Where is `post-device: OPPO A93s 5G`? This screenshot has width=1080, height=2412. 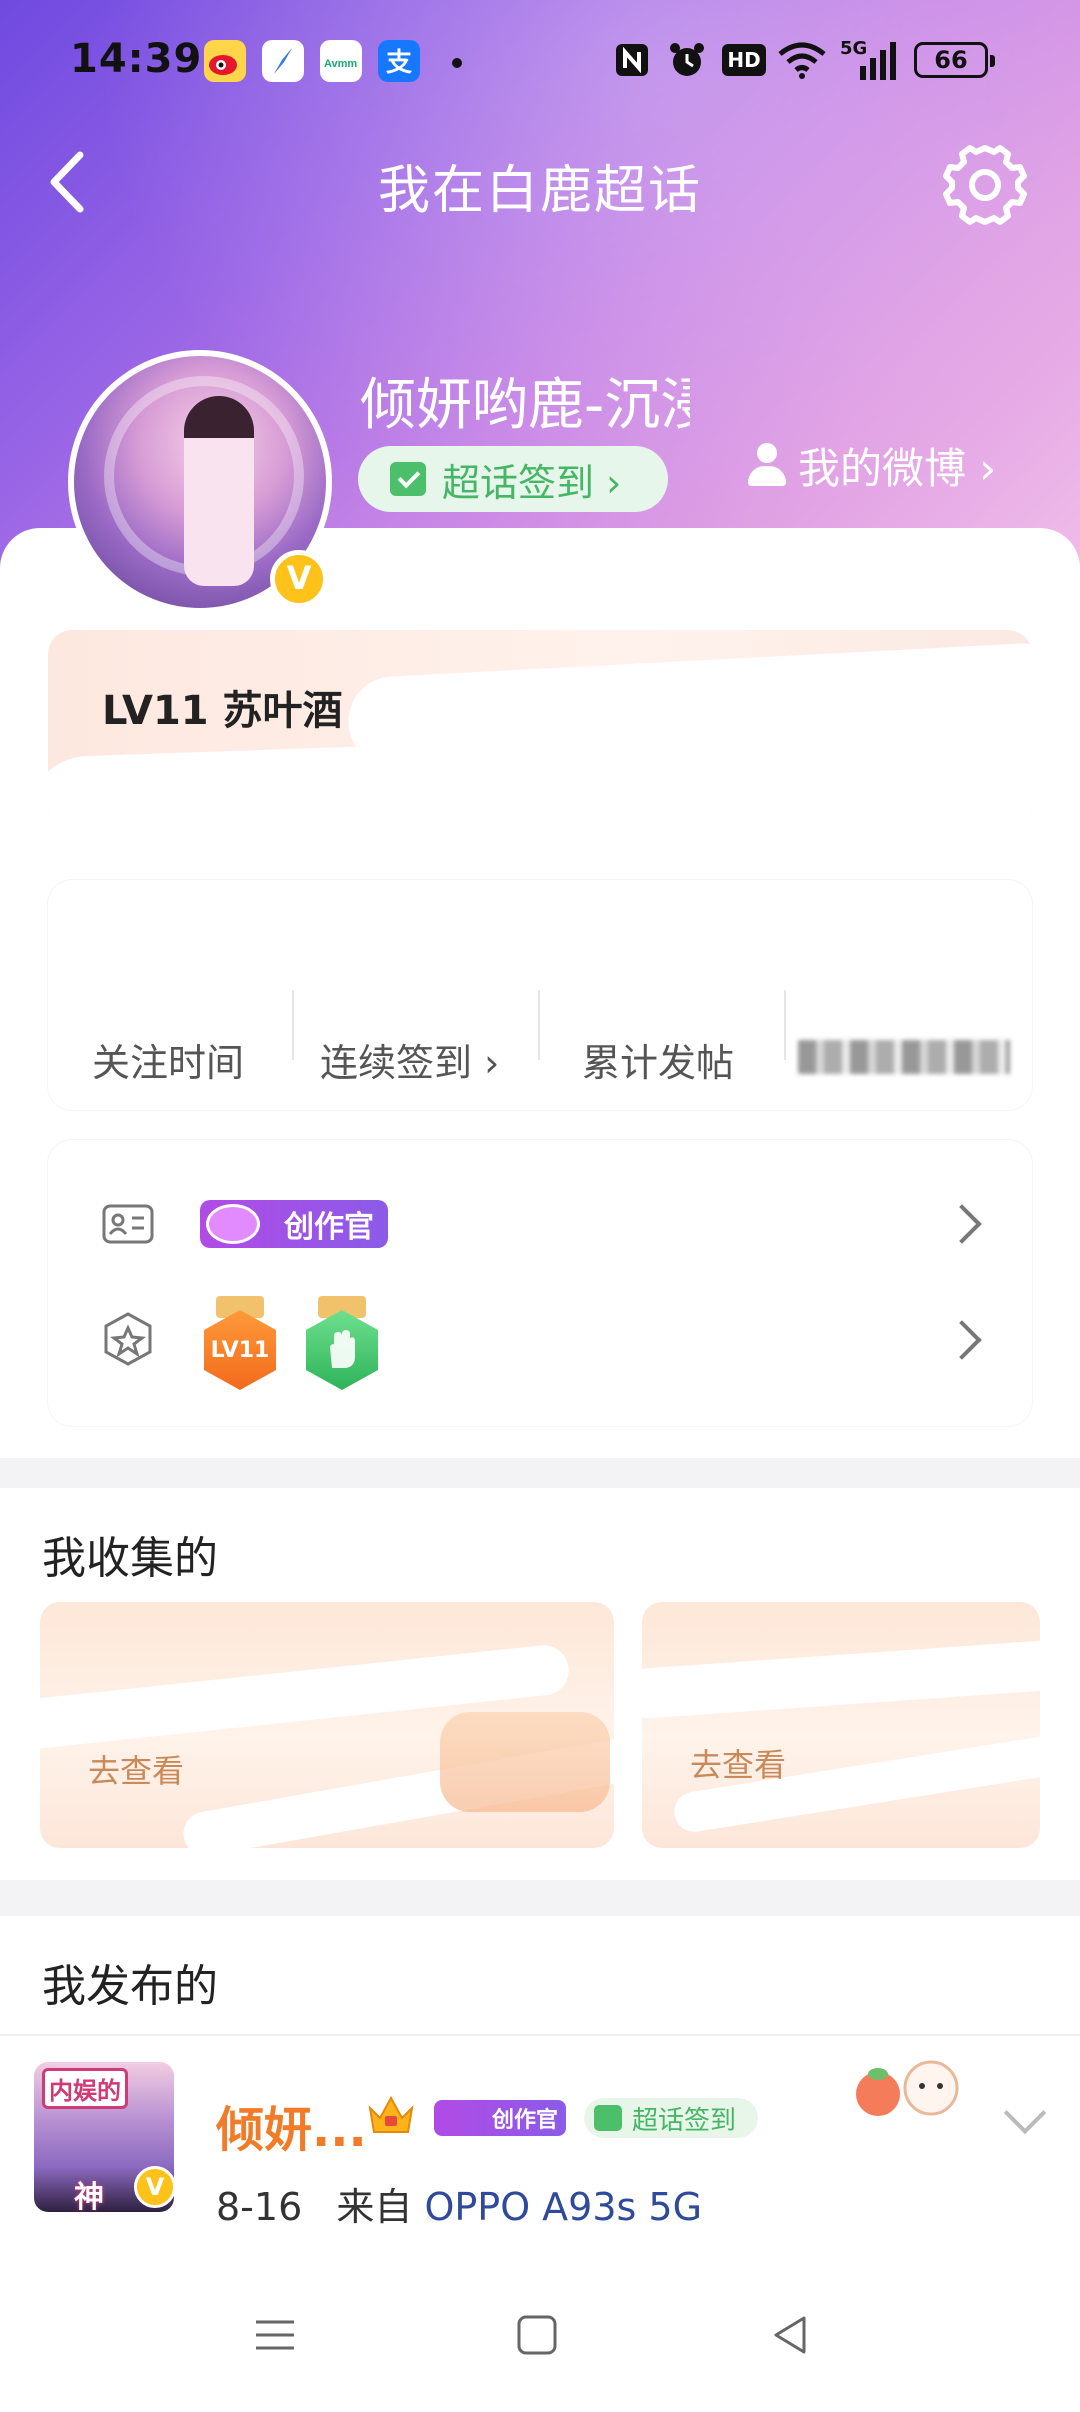
post-device: OPPO A93s 5G is located at coordinates (563, 2207).